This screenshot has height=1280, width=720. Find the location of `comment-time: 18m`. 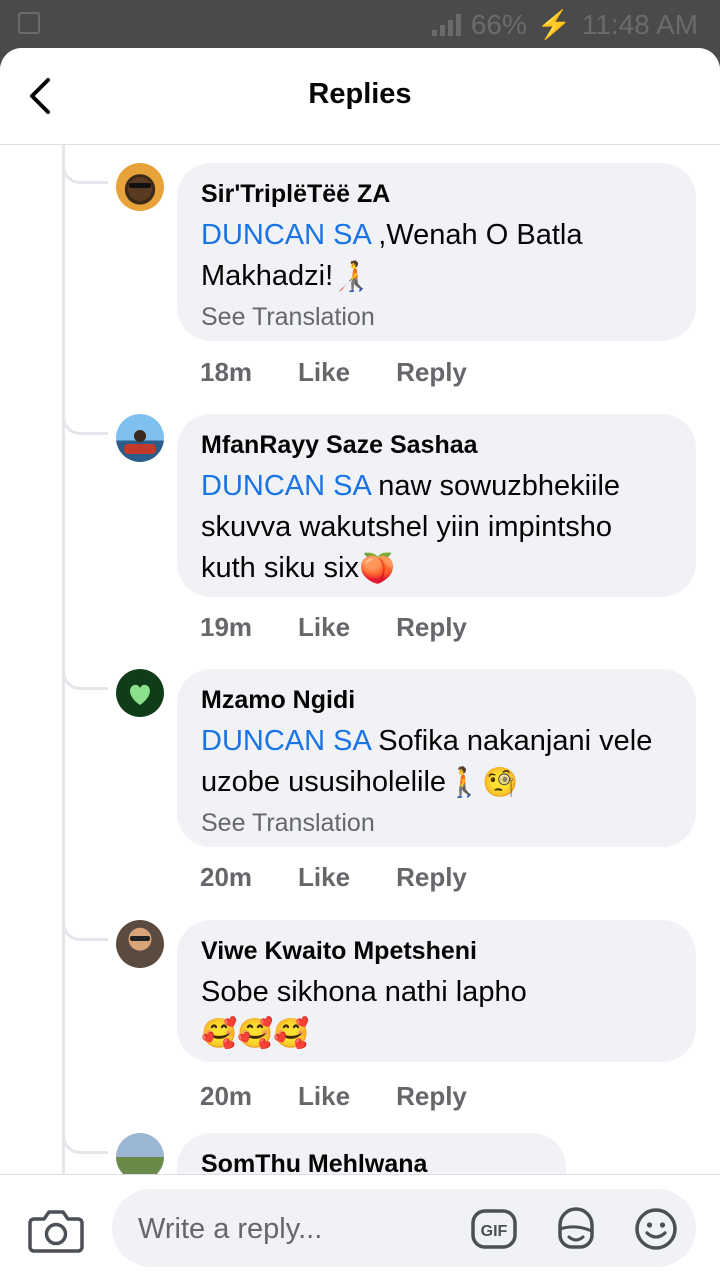

comment-time: 18m is located at coordinates (226, 372).